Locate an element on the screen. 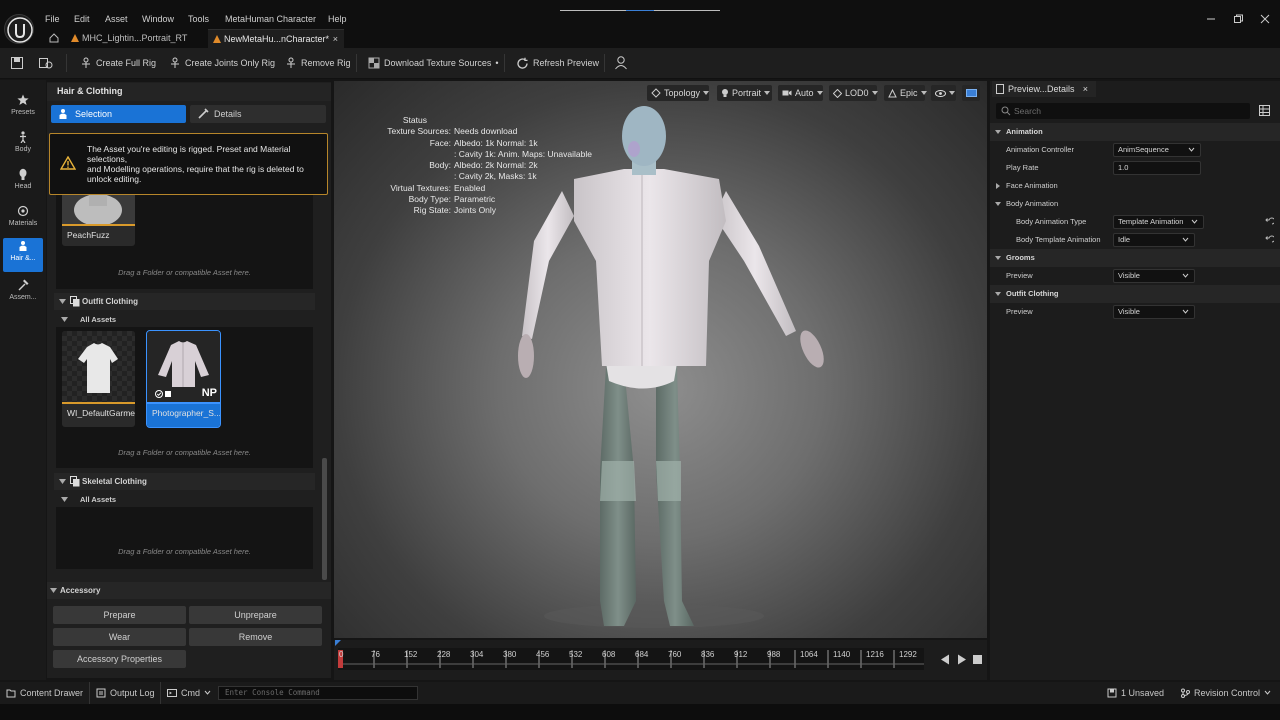 This screenshot has height=720, width=1280. rail-head: Head is located at coordinates (23, 183).